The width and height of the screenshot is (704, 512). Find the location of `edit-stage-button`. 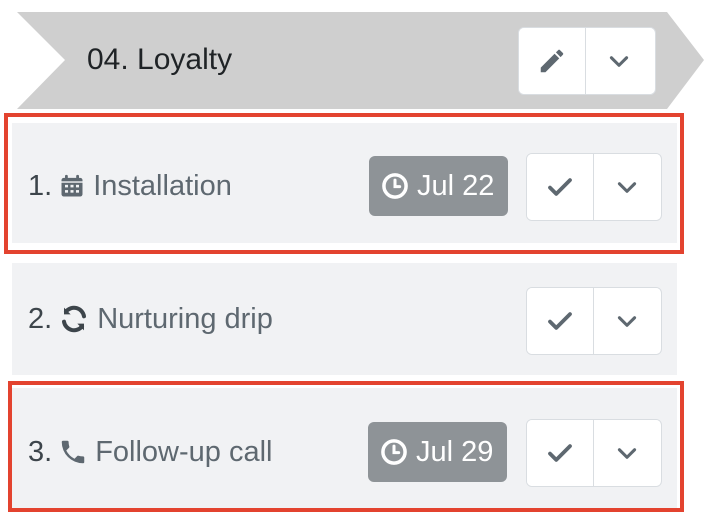

edit-stage-button is located at coordinates (552, 61).